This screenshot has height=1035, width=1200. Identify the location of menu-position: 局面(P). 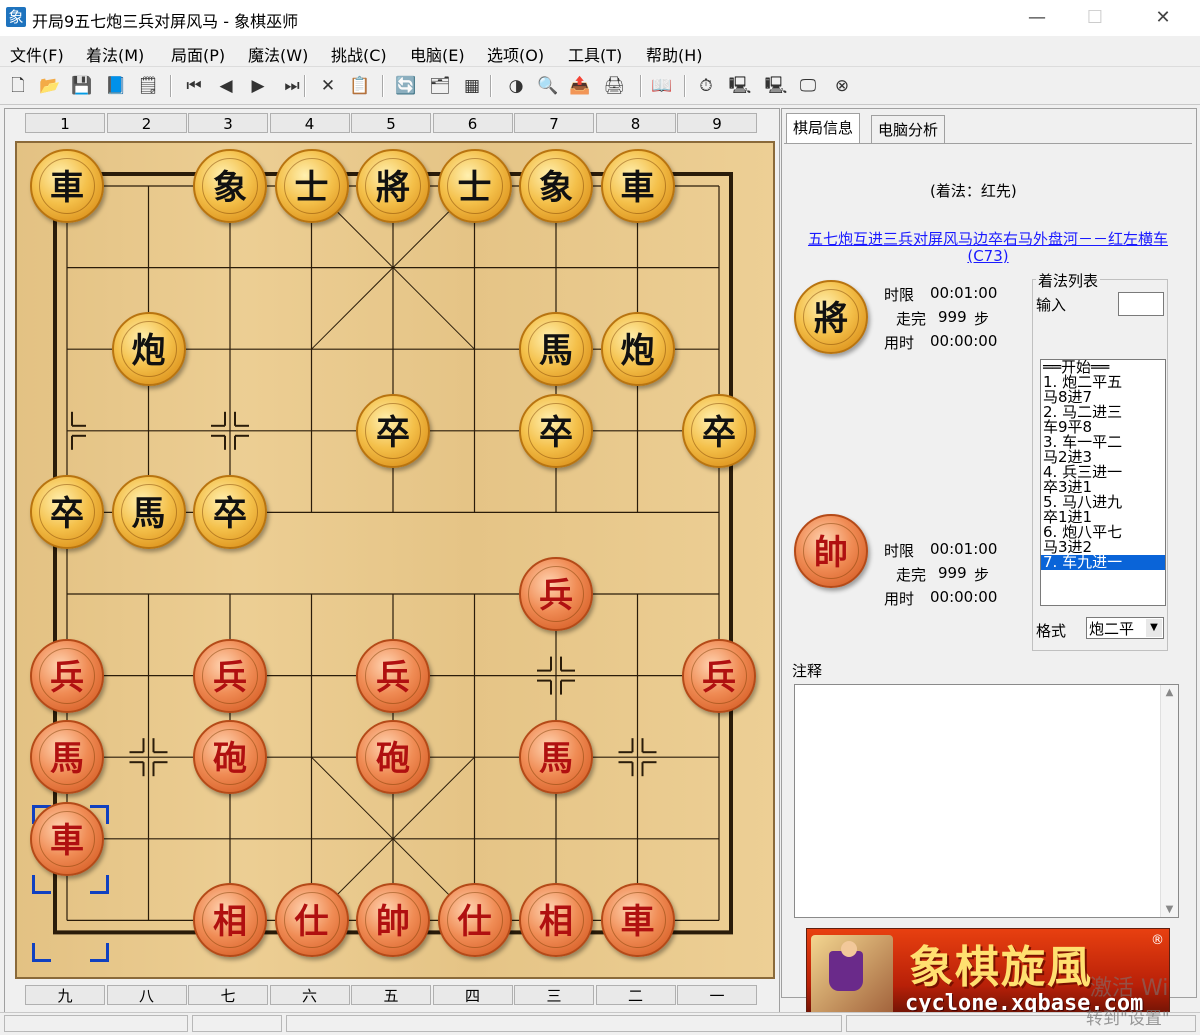
(198, 54).